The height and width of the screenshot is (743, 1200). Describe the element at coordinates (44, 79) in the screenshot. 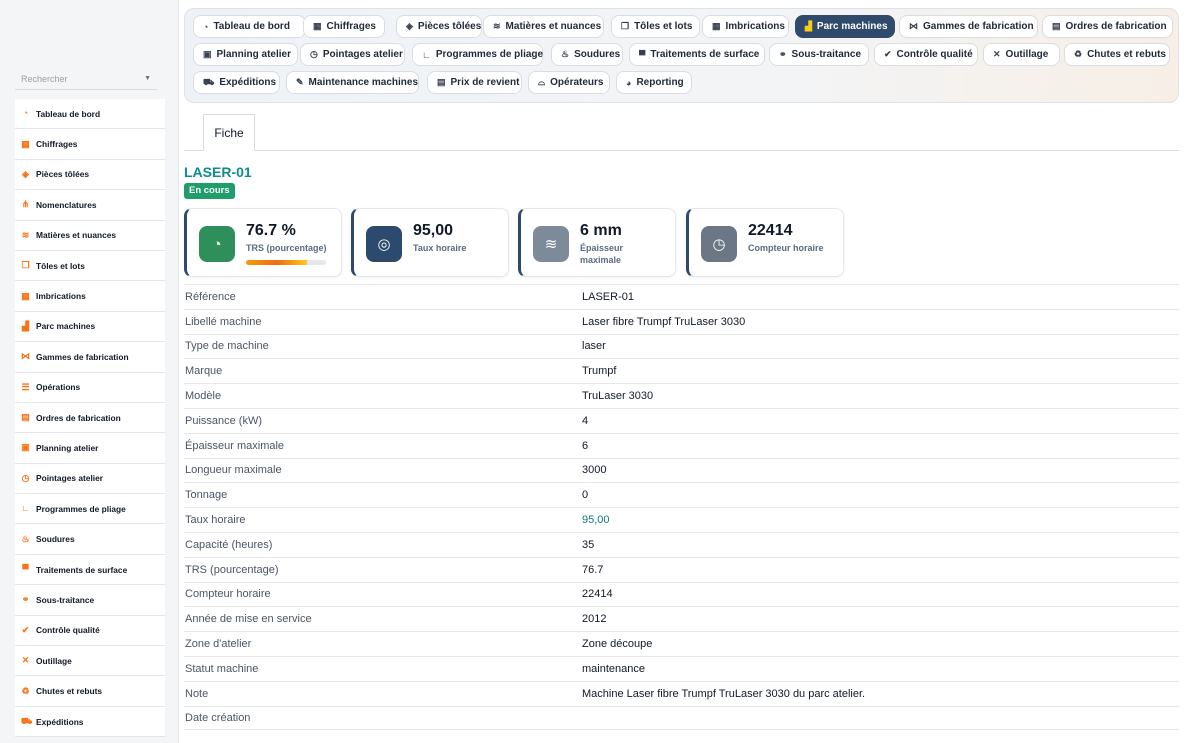

I see `search-placeholder: Rechercher` at that location.